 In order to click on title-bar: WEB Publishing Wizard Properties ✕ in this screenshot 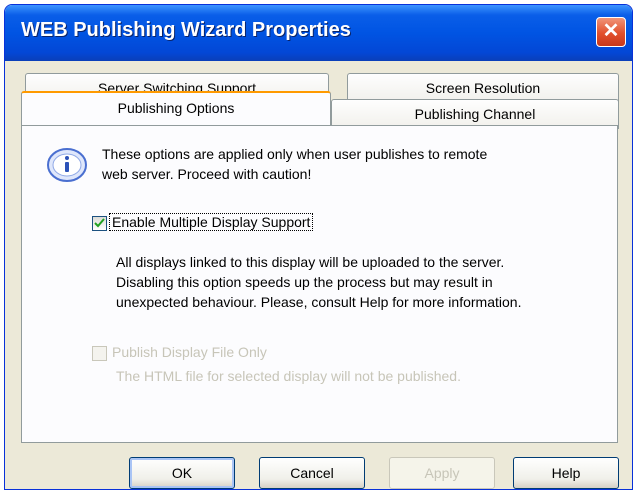, I will do `click(318, 33)`.